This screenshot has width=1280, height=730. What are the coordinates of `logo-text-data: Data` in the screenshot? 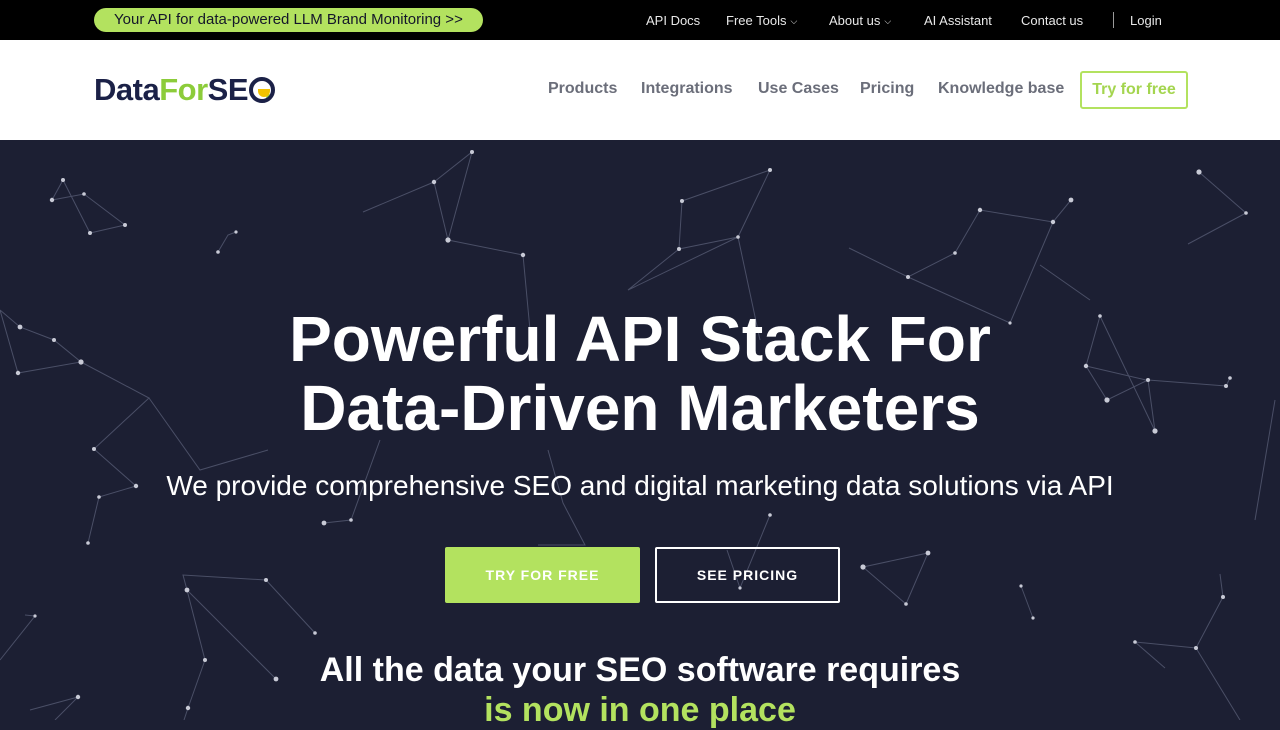 It's located at (127, 89).